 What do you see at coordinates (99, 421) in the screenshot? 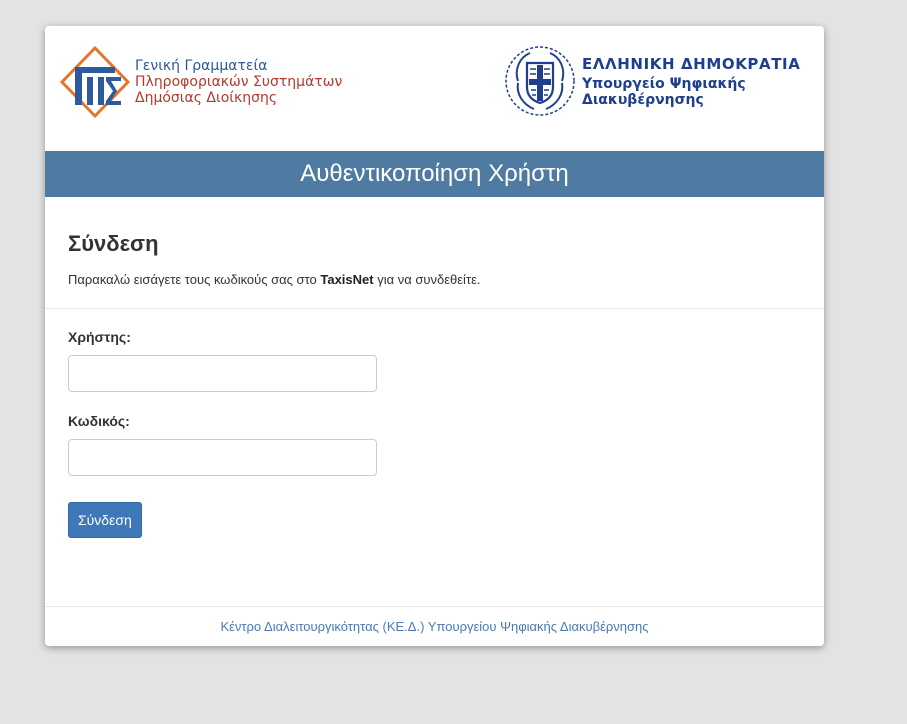
I see `password-label: Κωδικός:` at bounding box center [99, 421].